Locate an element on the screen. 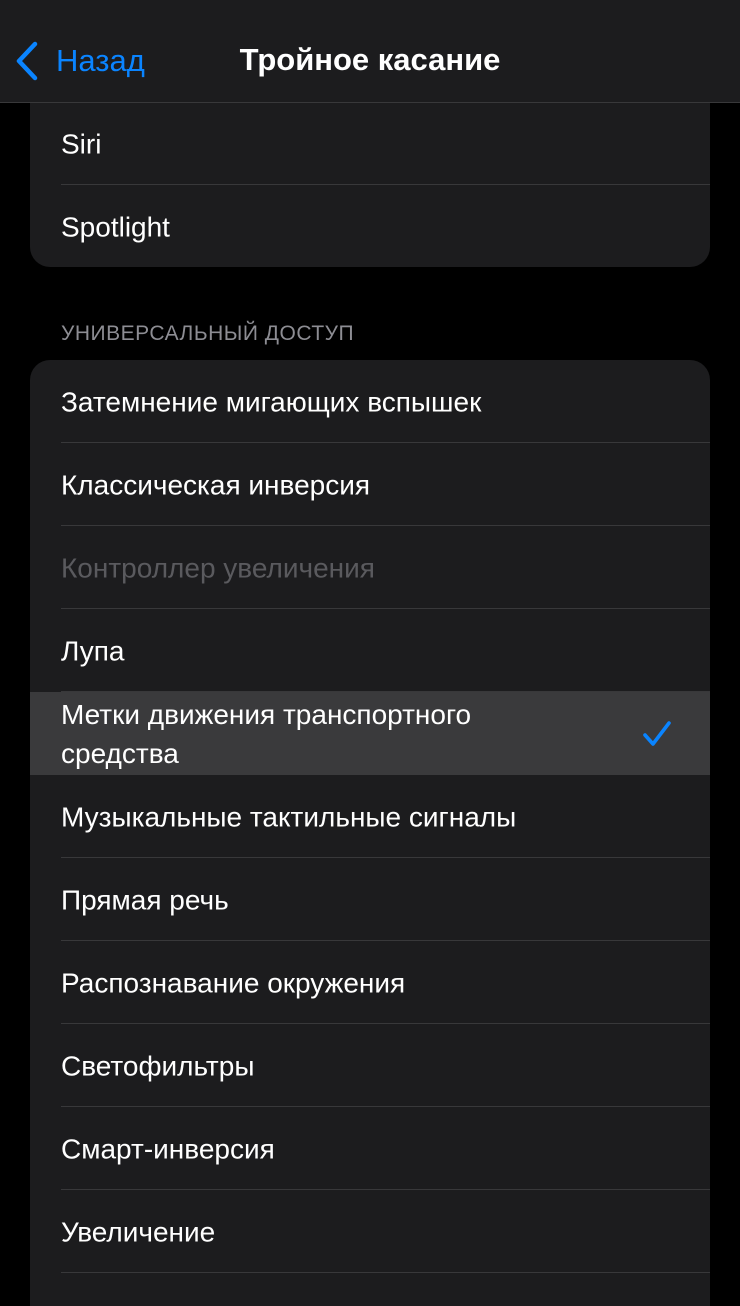 The height and width of the screenshot is (1306, 740). list-item-smart-invert: Смарт-инверсия is located at coordinates (370, 1148).